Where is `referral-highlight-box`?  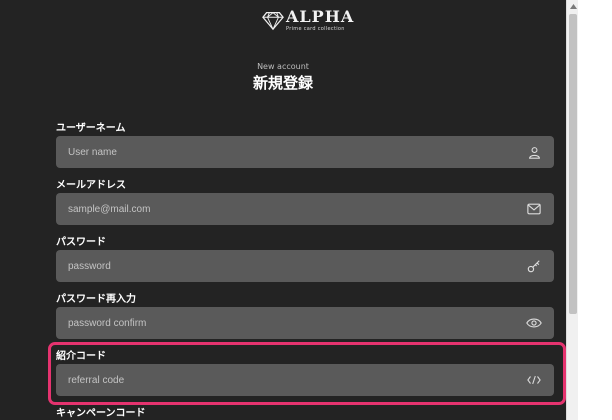 referral-highlight-box is located at coordinates (307, 373).